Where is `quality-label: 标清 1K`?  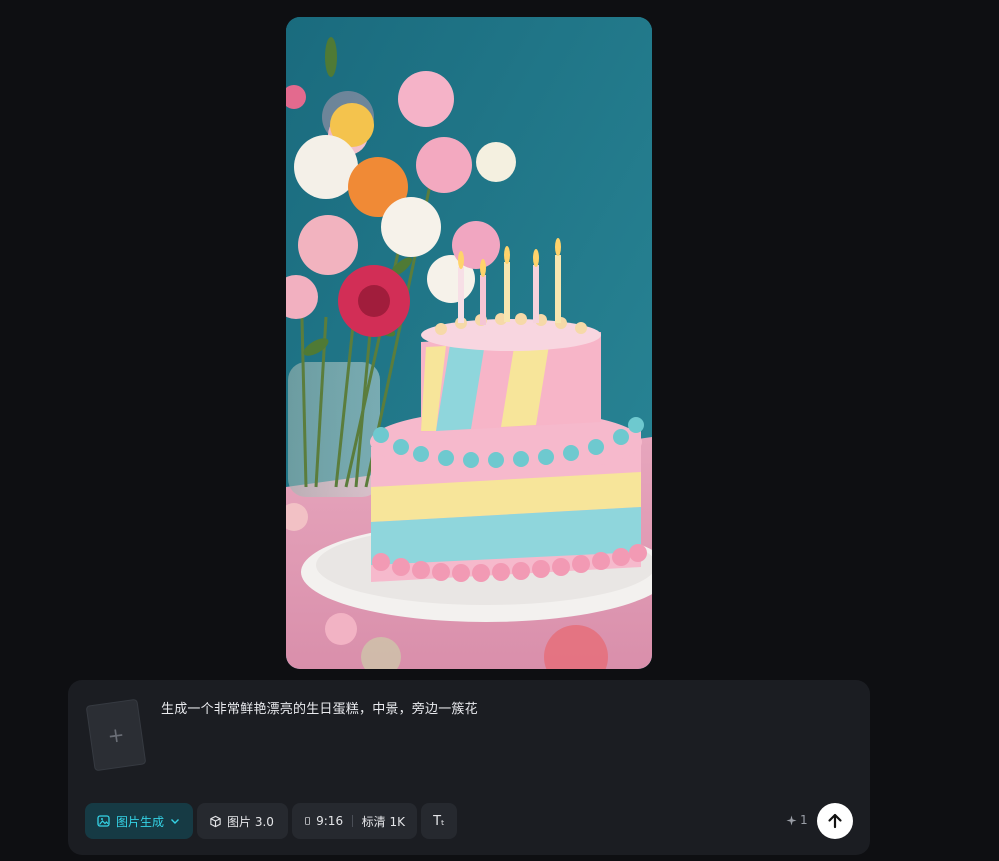 quality-label: 标清 1K is located at coordinates (383, 821).